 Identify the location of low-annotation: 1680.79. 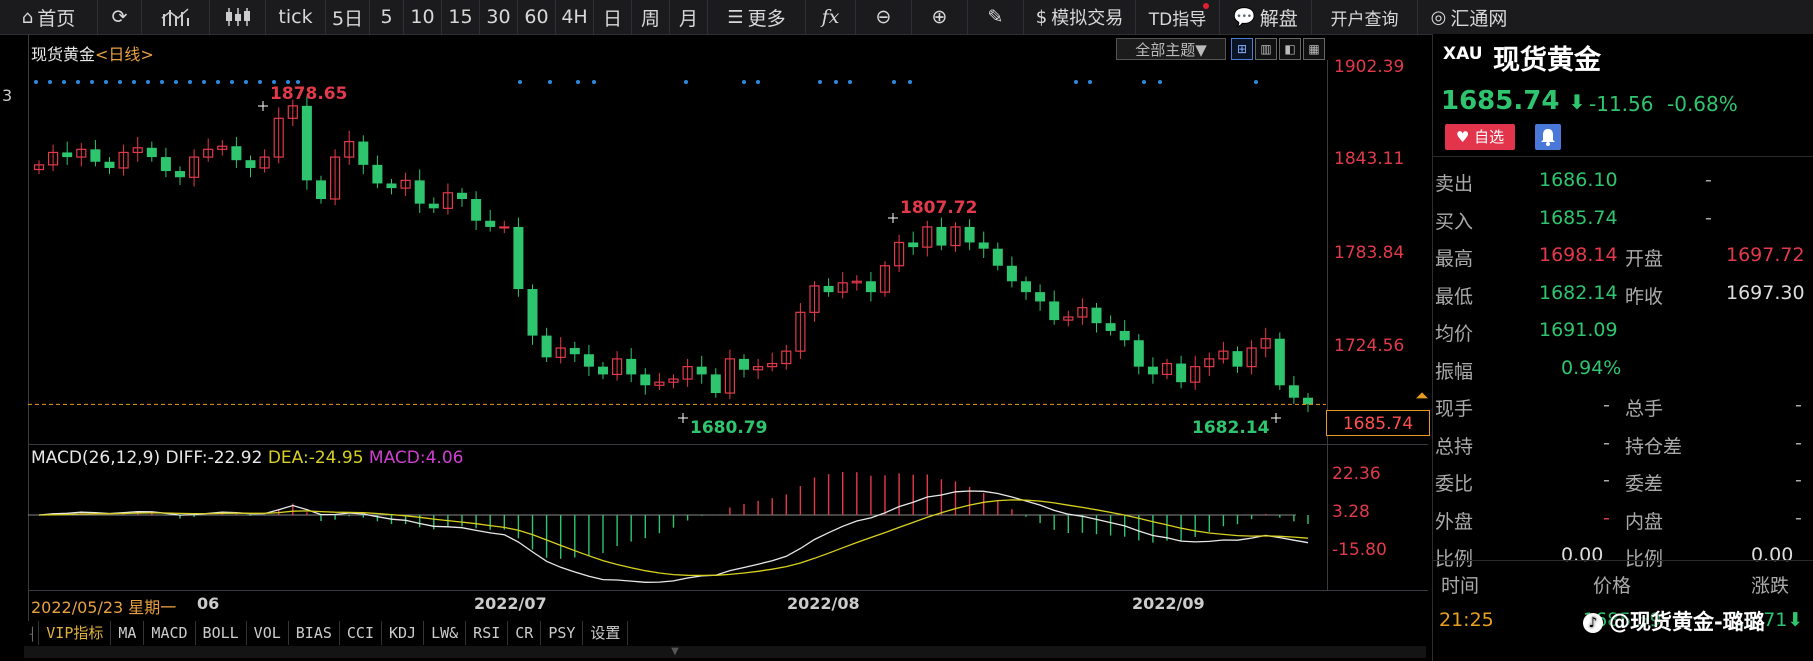
(729, 428).